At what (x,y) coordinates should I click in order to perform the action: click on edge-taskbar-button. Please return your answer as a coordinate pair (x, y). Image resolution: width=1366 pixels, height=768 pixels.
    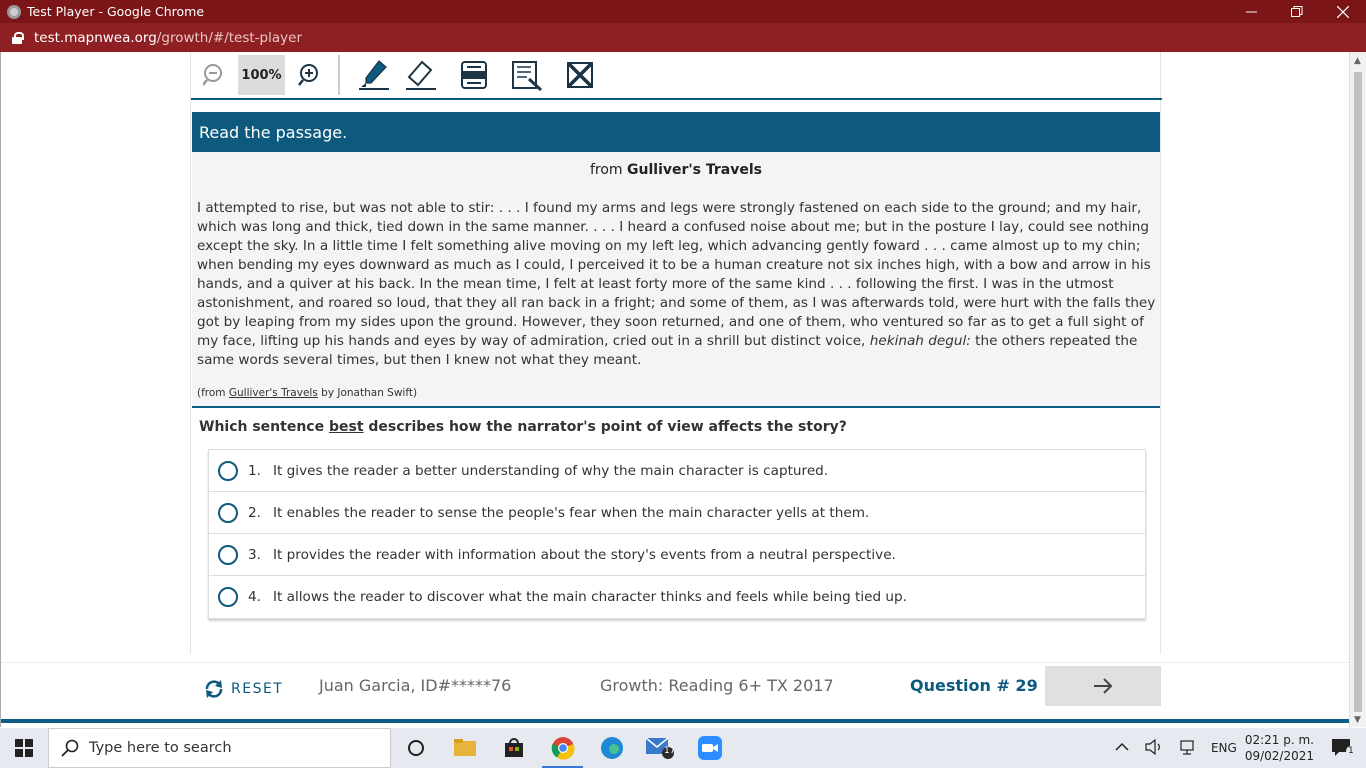
    Looking at the image, I should click on (611, 748).